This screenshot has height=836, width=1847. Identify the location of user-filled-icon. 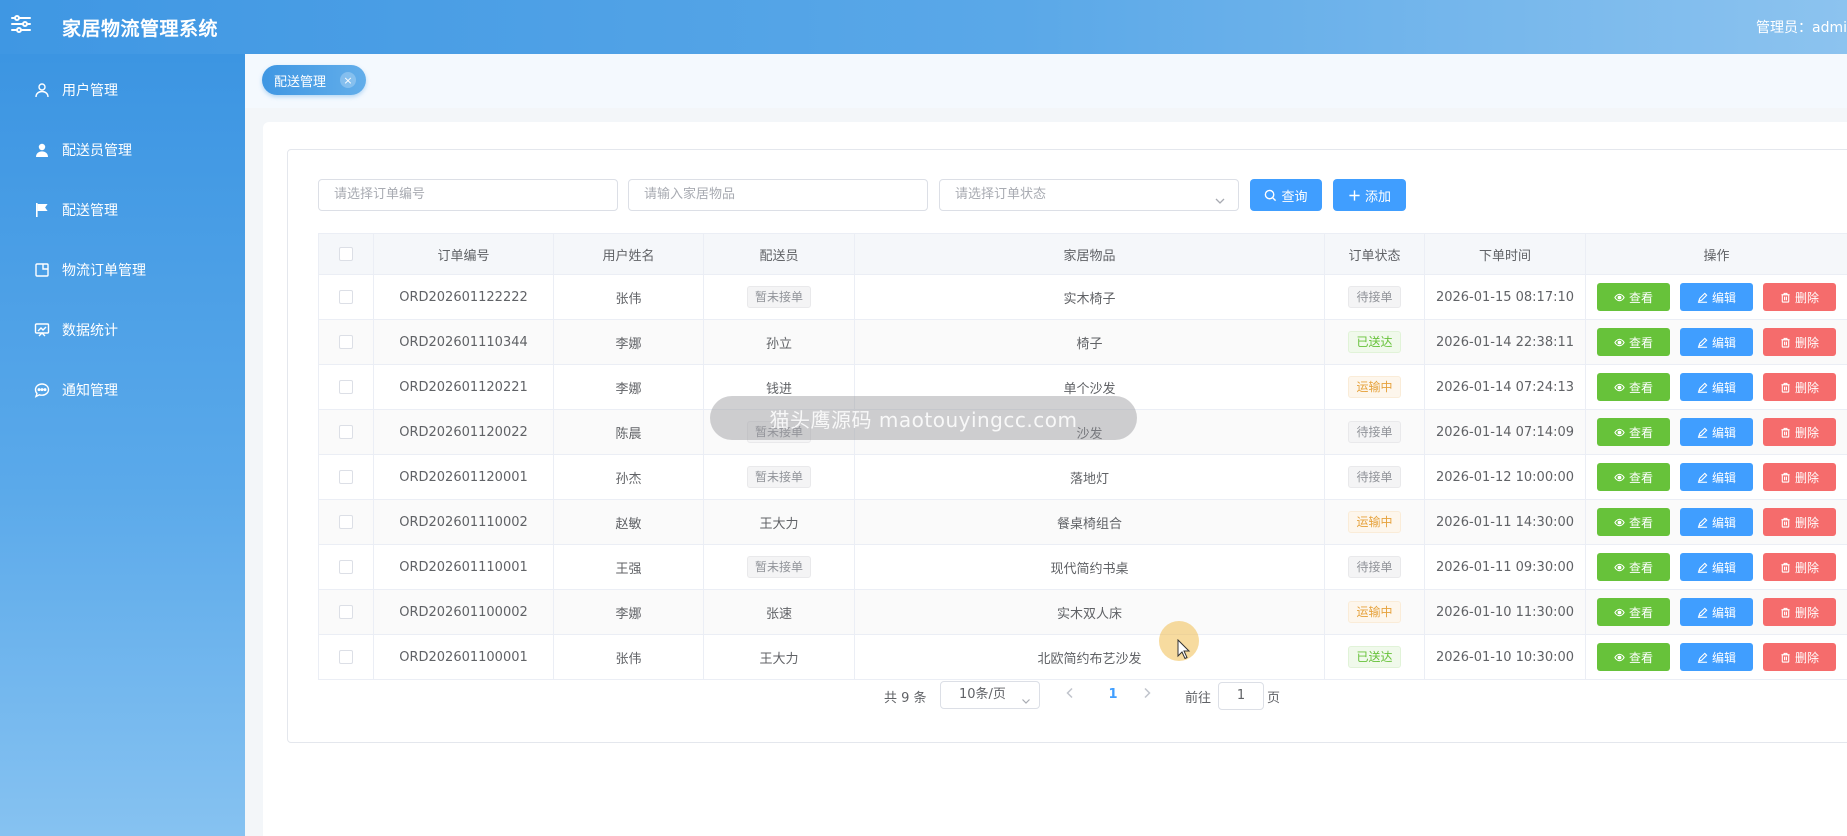
(42, 150).